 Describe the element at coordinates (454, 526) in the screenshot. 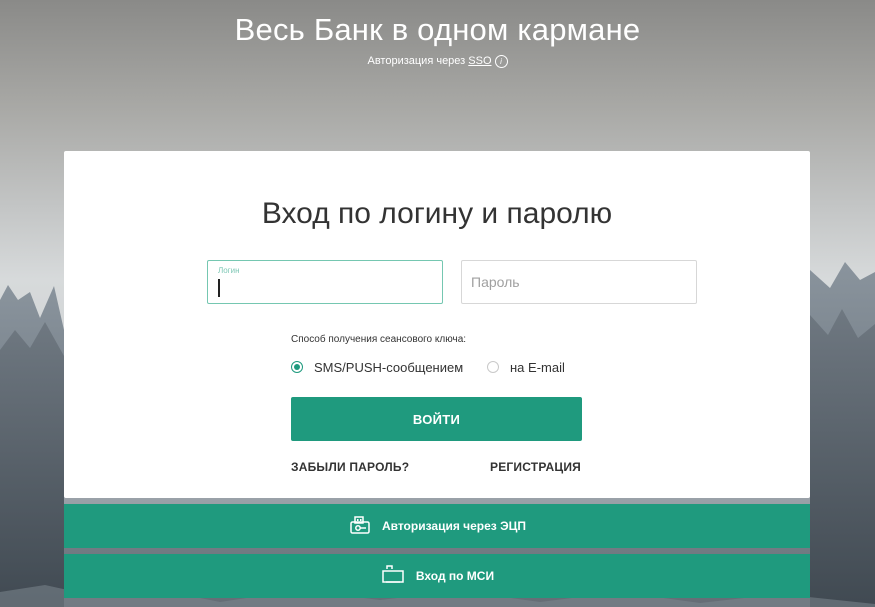

I see `ecp-login-label: Авторизация через ЭЦП` at that location.